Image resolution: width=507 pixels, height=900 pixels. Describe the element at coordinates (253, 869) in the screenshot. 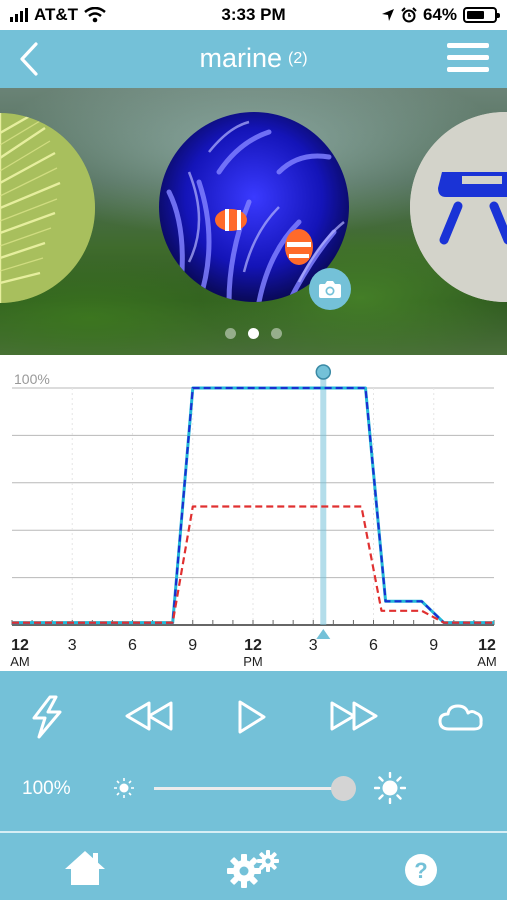

I see `gears-icon` at that location.